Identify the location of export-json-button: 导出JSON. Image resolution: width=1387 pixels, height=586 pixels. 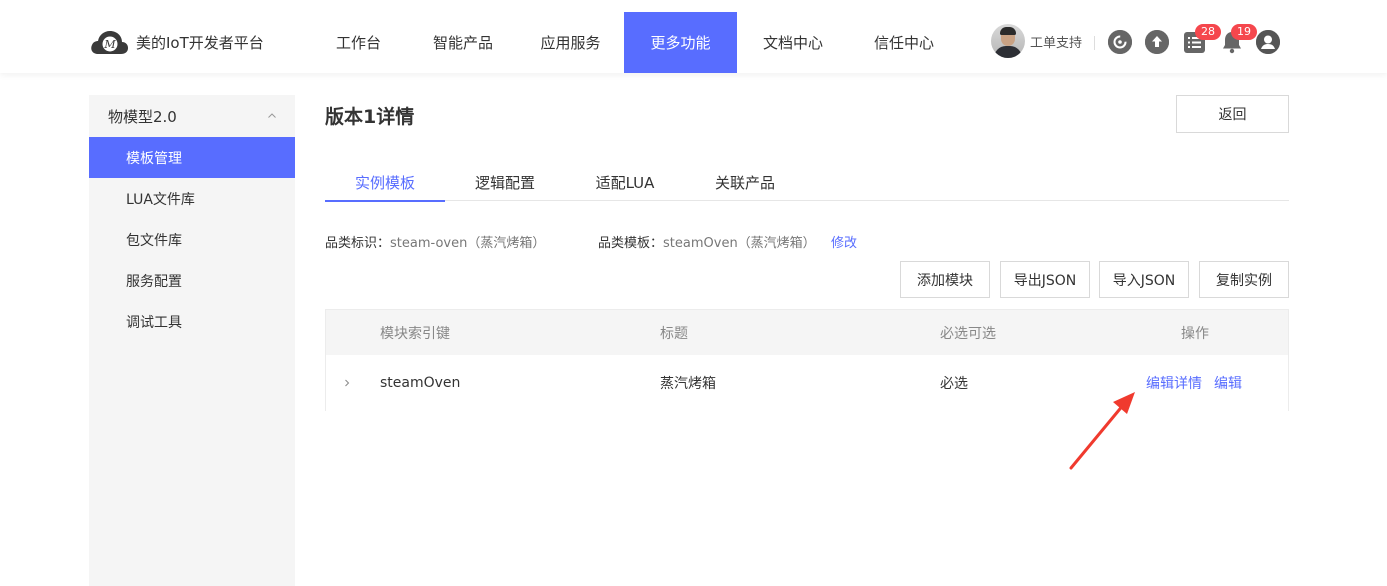
(1045, 279).